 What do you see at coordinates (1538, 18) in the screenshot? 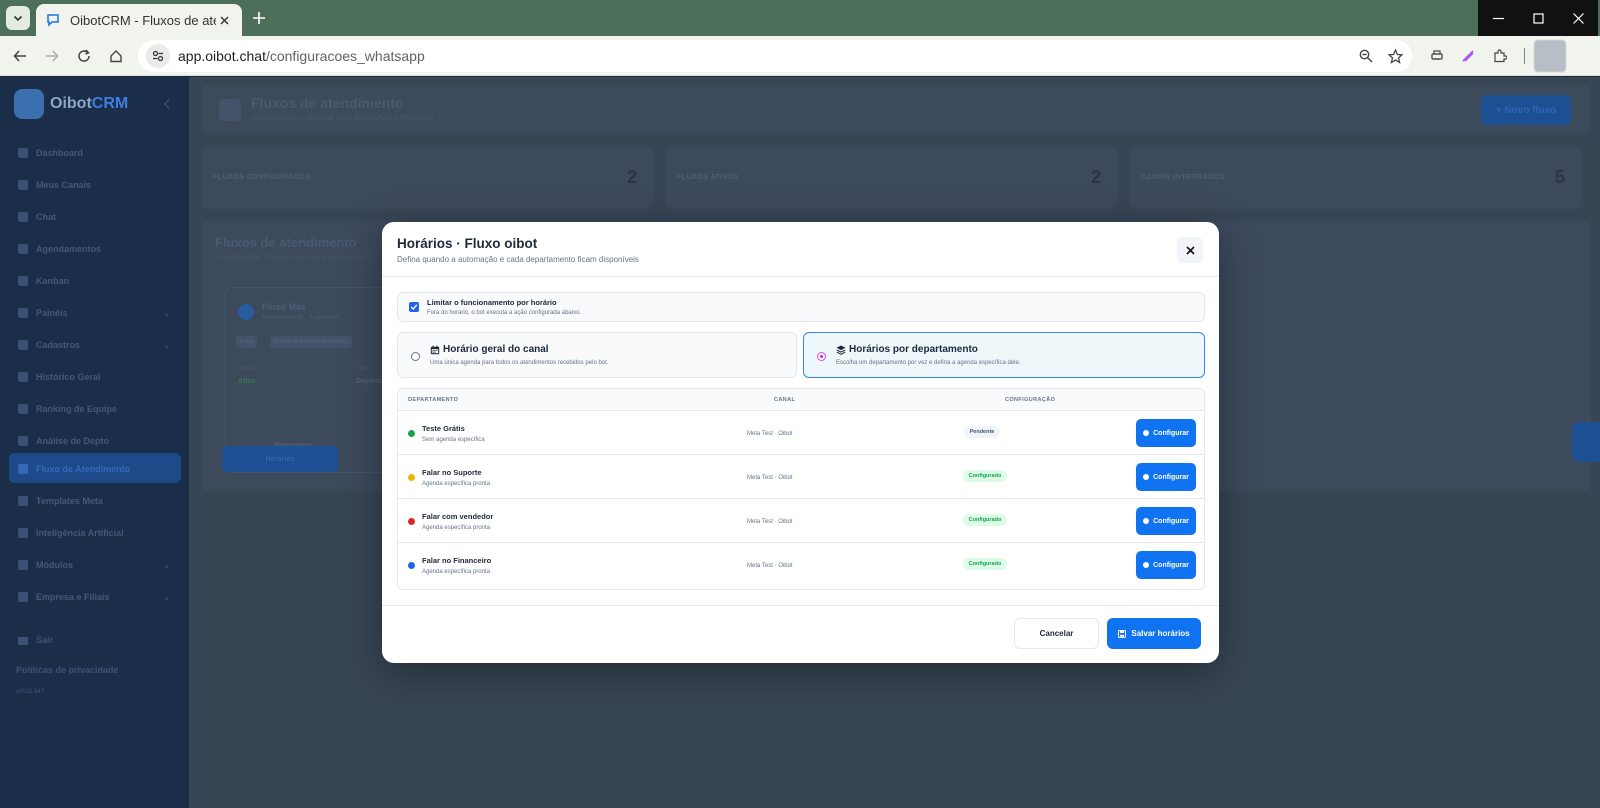
I see `window-maximize-button` at bounding box center [1538, 18].